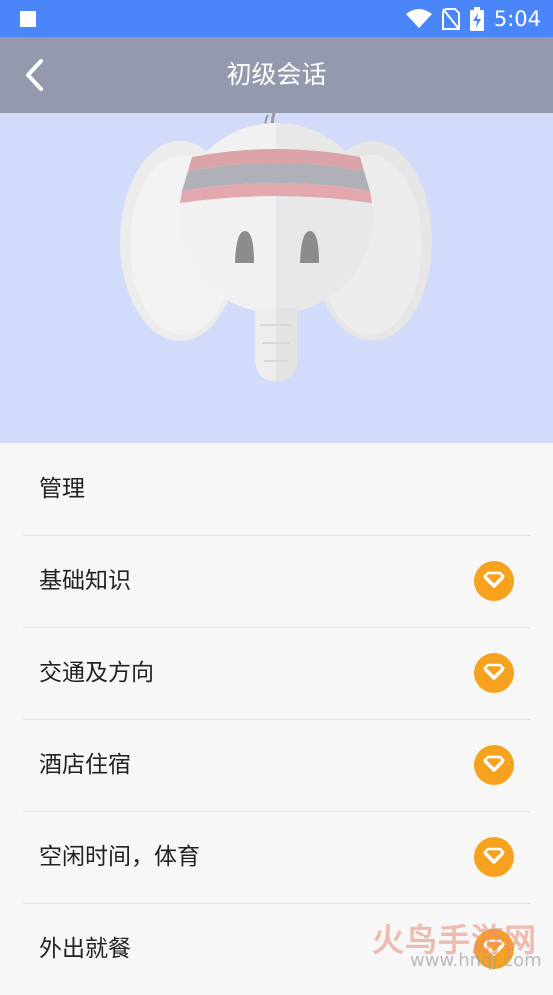 The width and height of the screenshot is (553, 995). Describe the element at coordinates (450, 18) in the screenshot. I see `no-sim-icon` at that location.